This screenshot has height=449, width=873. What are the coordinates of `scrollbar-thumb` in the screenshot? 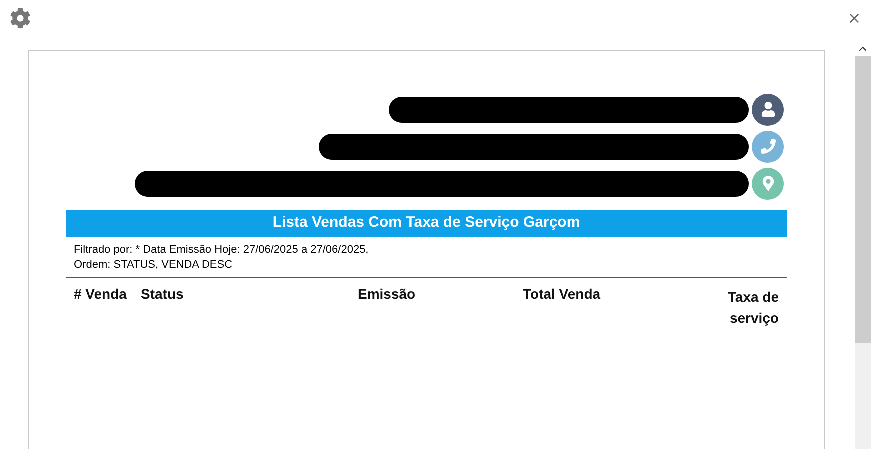 It's located at (863, 199).